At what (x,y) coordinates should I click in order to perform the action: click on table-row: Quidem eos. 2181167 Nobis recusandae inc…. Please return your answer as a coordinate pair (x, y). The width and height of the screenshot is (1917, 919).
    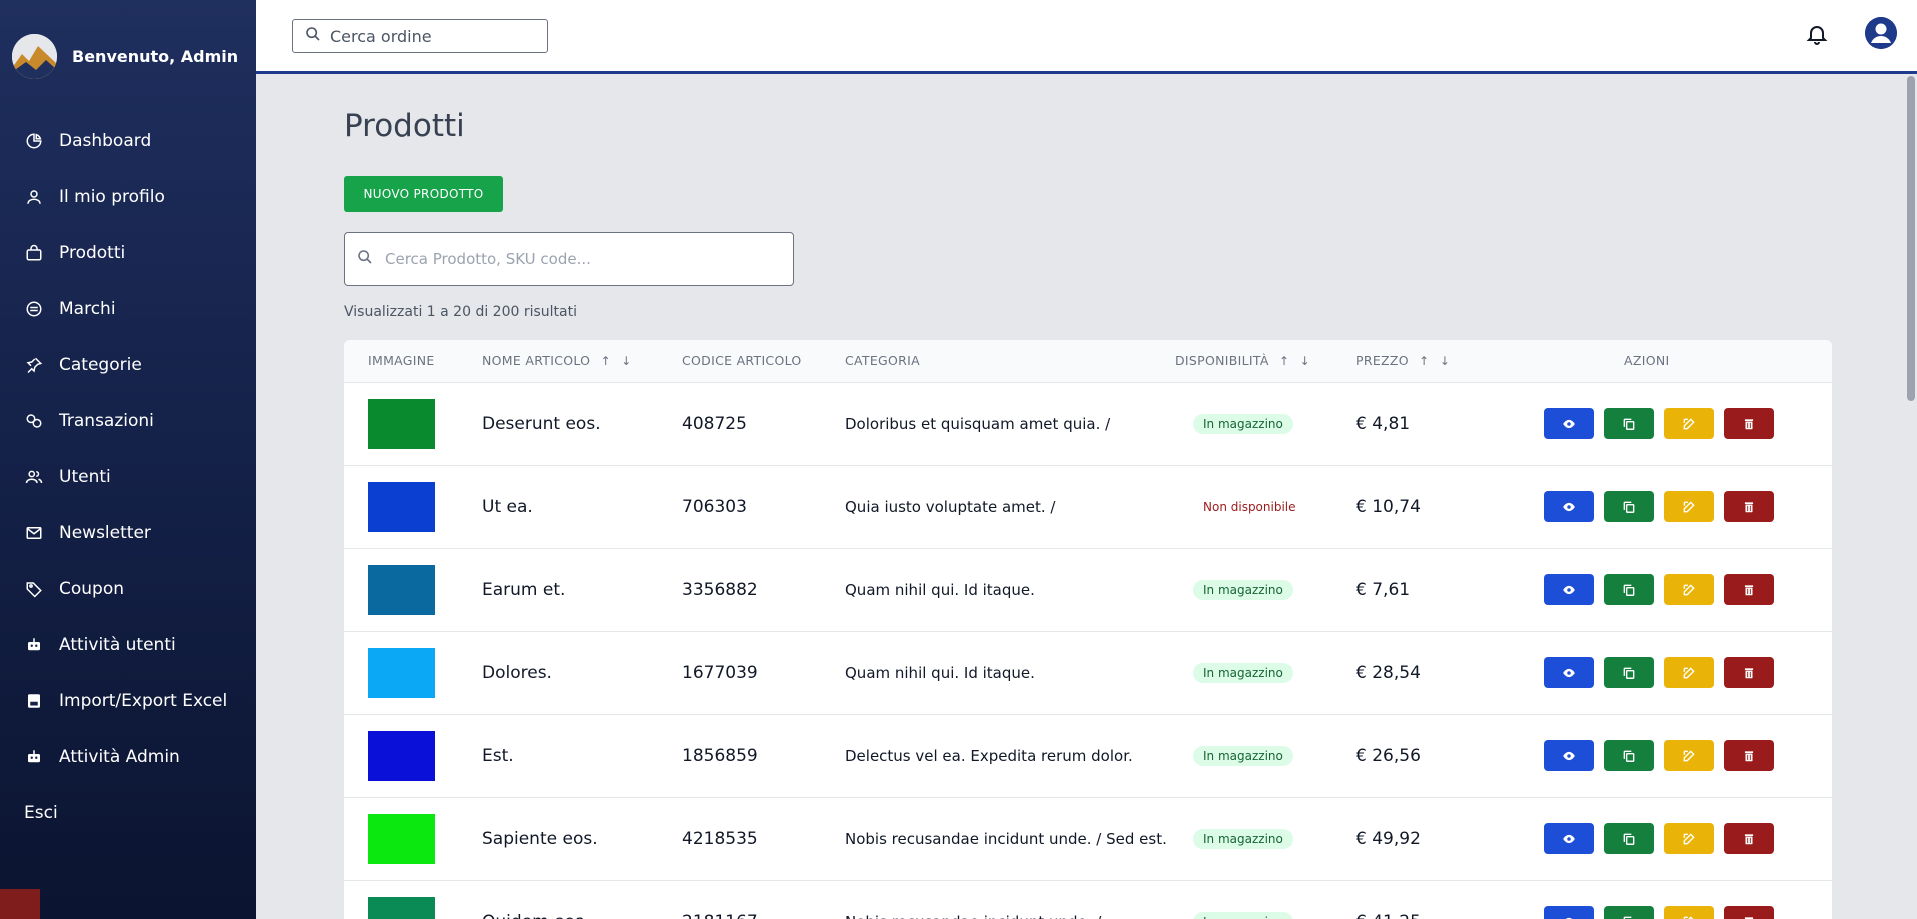
    Looking at the image, I should click on (1088, 899).